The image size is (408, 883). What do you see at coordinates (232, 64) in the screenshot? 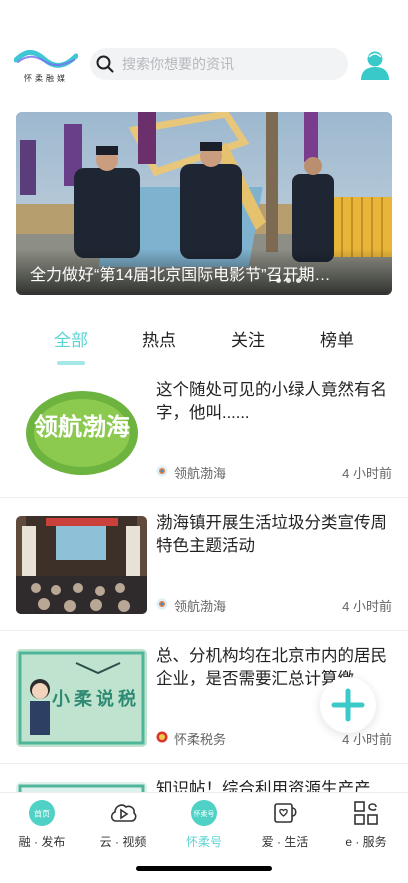
I see `search-input` at bounding box center [232, 64].